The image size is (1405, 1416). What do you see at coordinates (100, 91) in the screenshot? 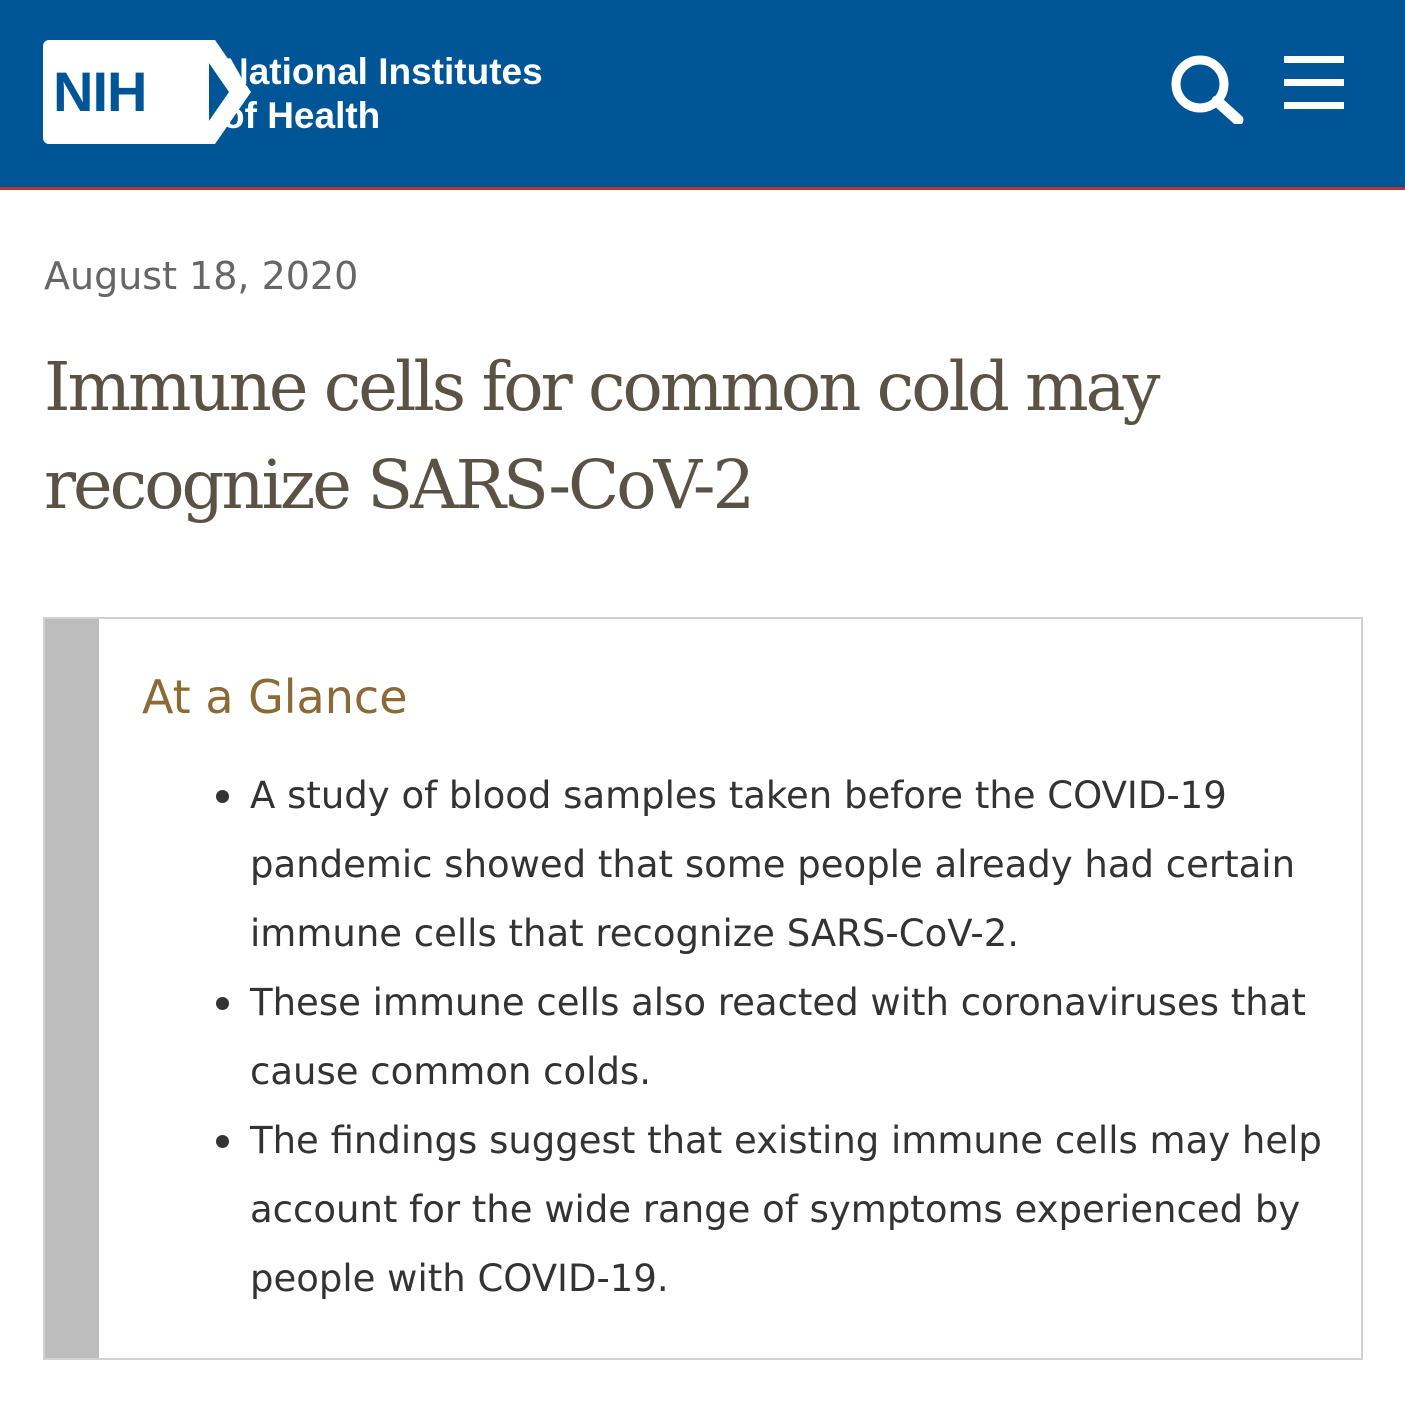
I see `nih-logo-abbr: NIH` at bounding box center [100, 91].